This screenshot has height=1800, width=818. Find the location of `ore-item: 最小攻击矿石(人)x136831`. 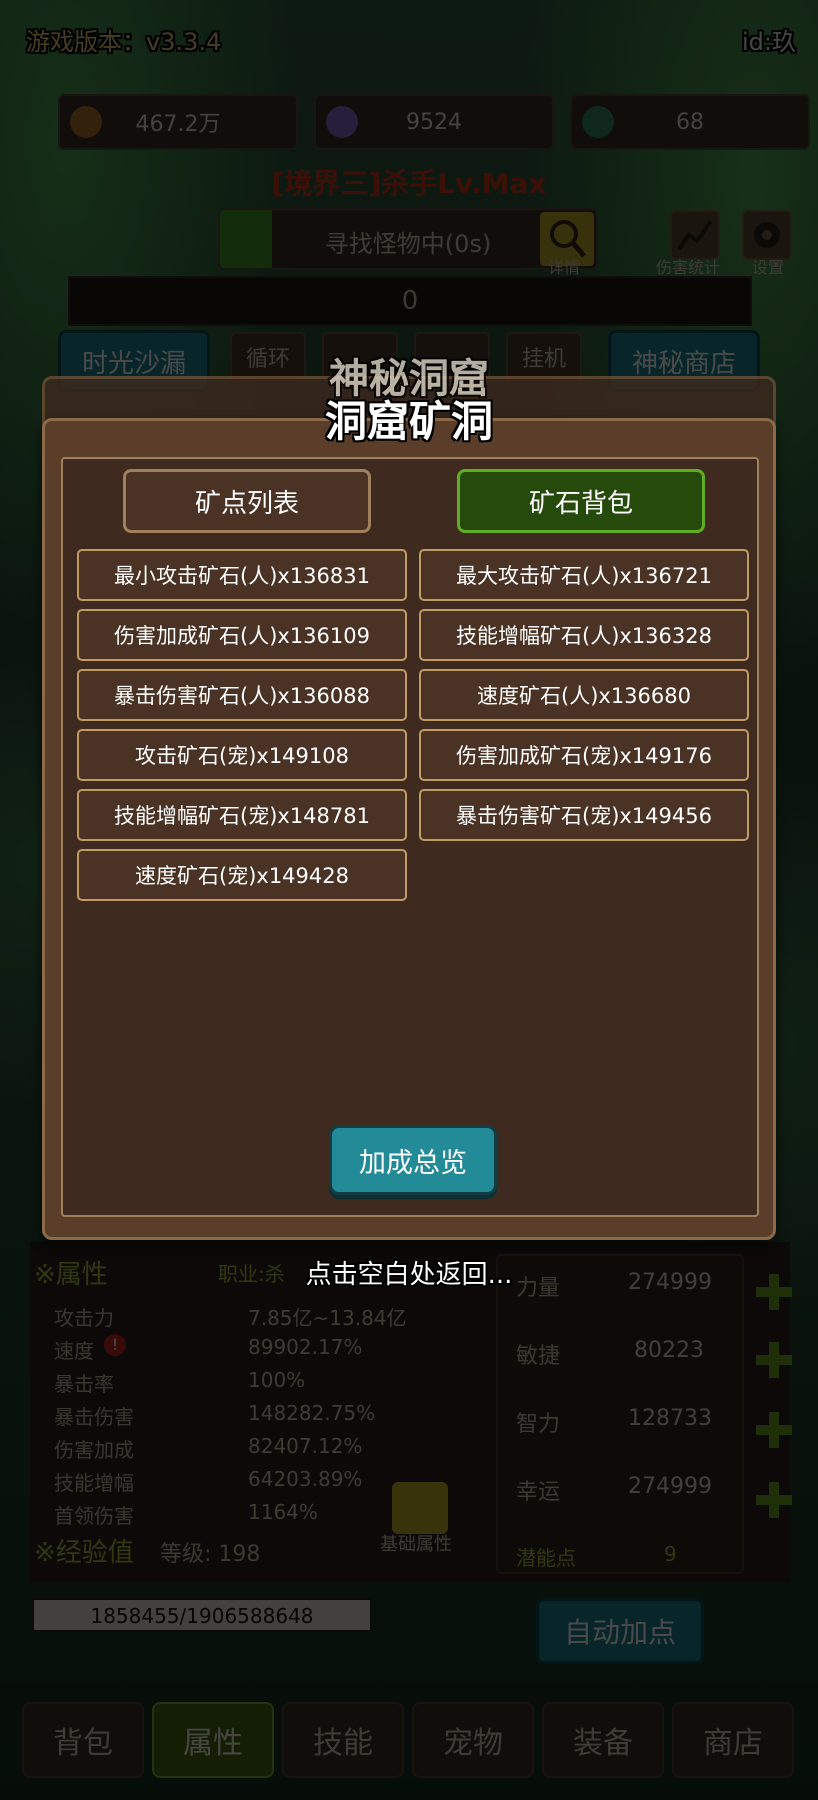

ore-item: 最小攻击矿石(人)x136831 is located at coordinates (242, 575).